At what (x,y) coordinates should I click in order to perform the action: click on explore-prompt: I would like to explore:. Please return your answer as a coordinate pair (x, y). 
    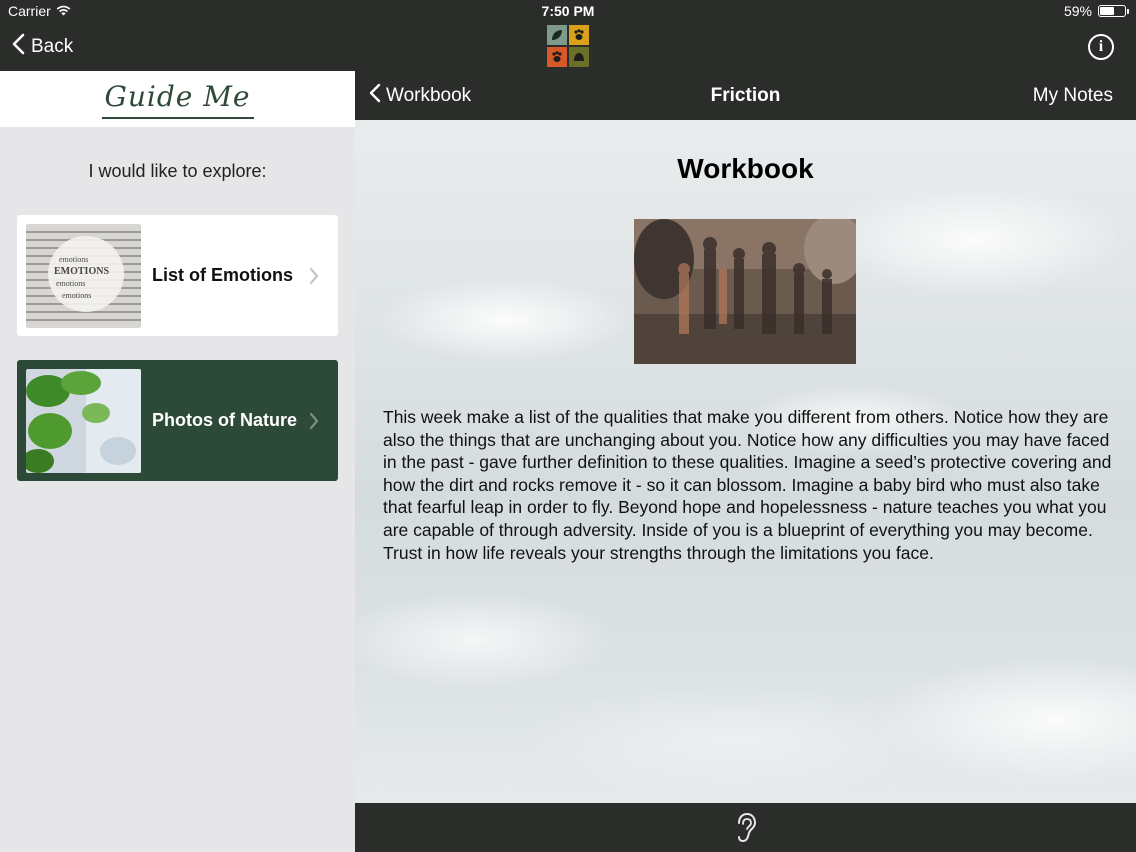
    Looking at the image, I should click on (177, 171).